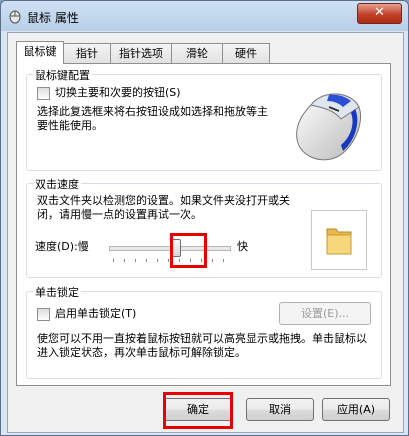 The height and width of the screenshot is (436, 409). Describe the element at coordinates (57, 184) in the screenshot. I see `double-click-title: 双击速度` at that location.